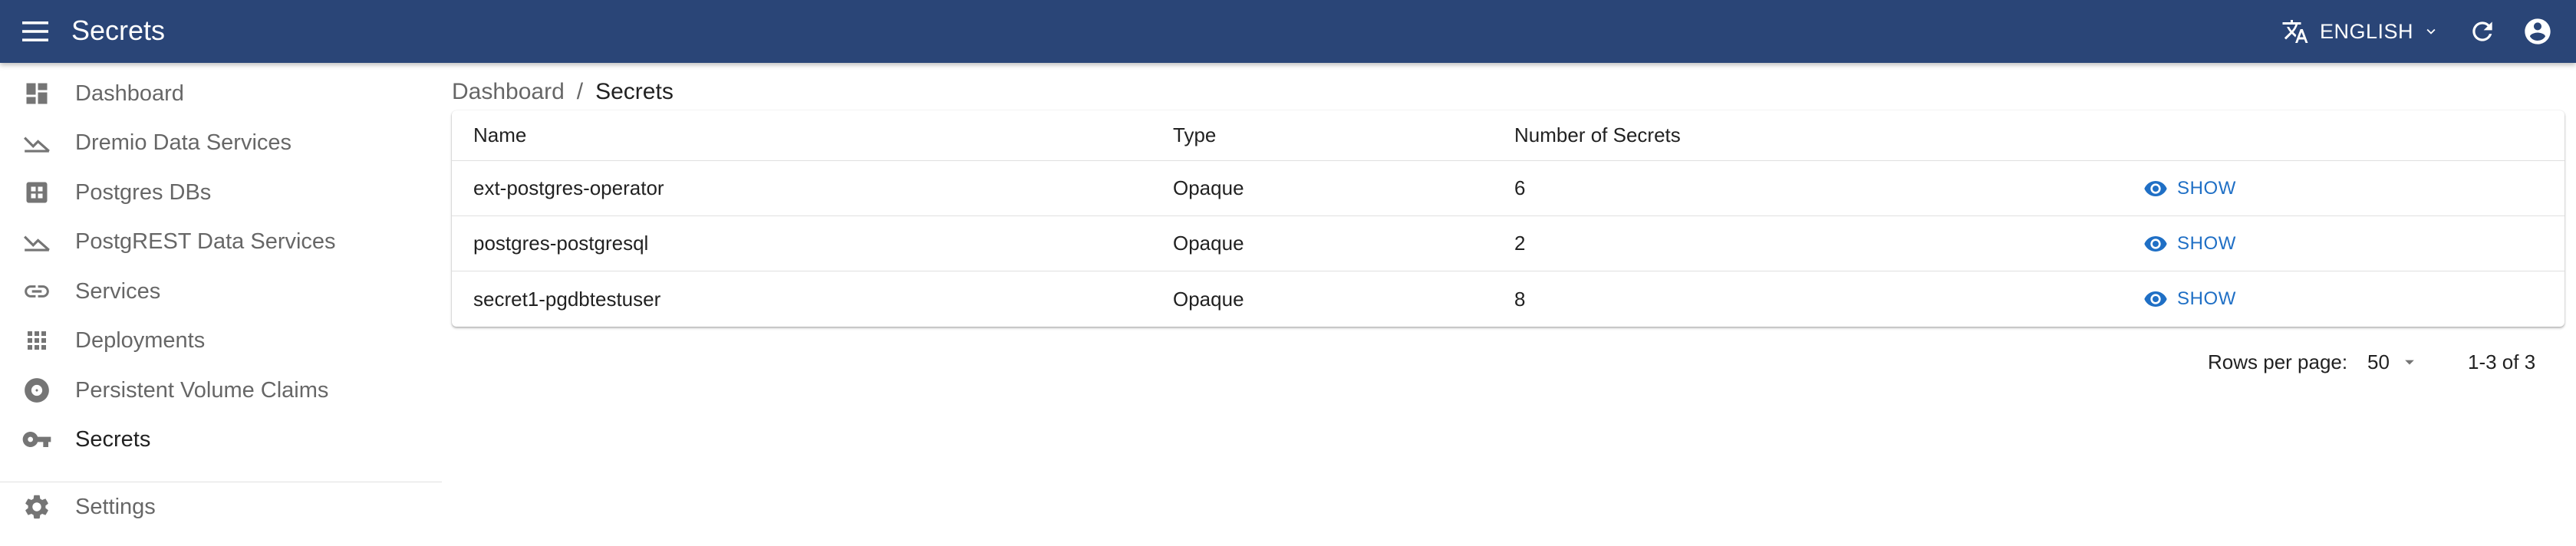  Describe the element at coordinates (2378, 361) in the screenshot. I see `rows-per-page-value: 50` at that location.